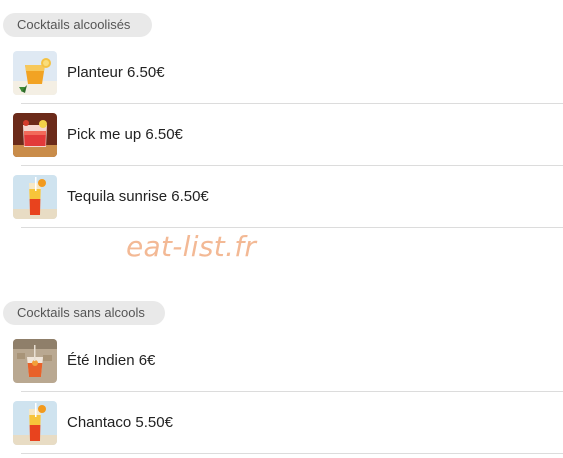  I want to click on menu-item-label: Tequila sunrise 6.50€, so click(138, 196).